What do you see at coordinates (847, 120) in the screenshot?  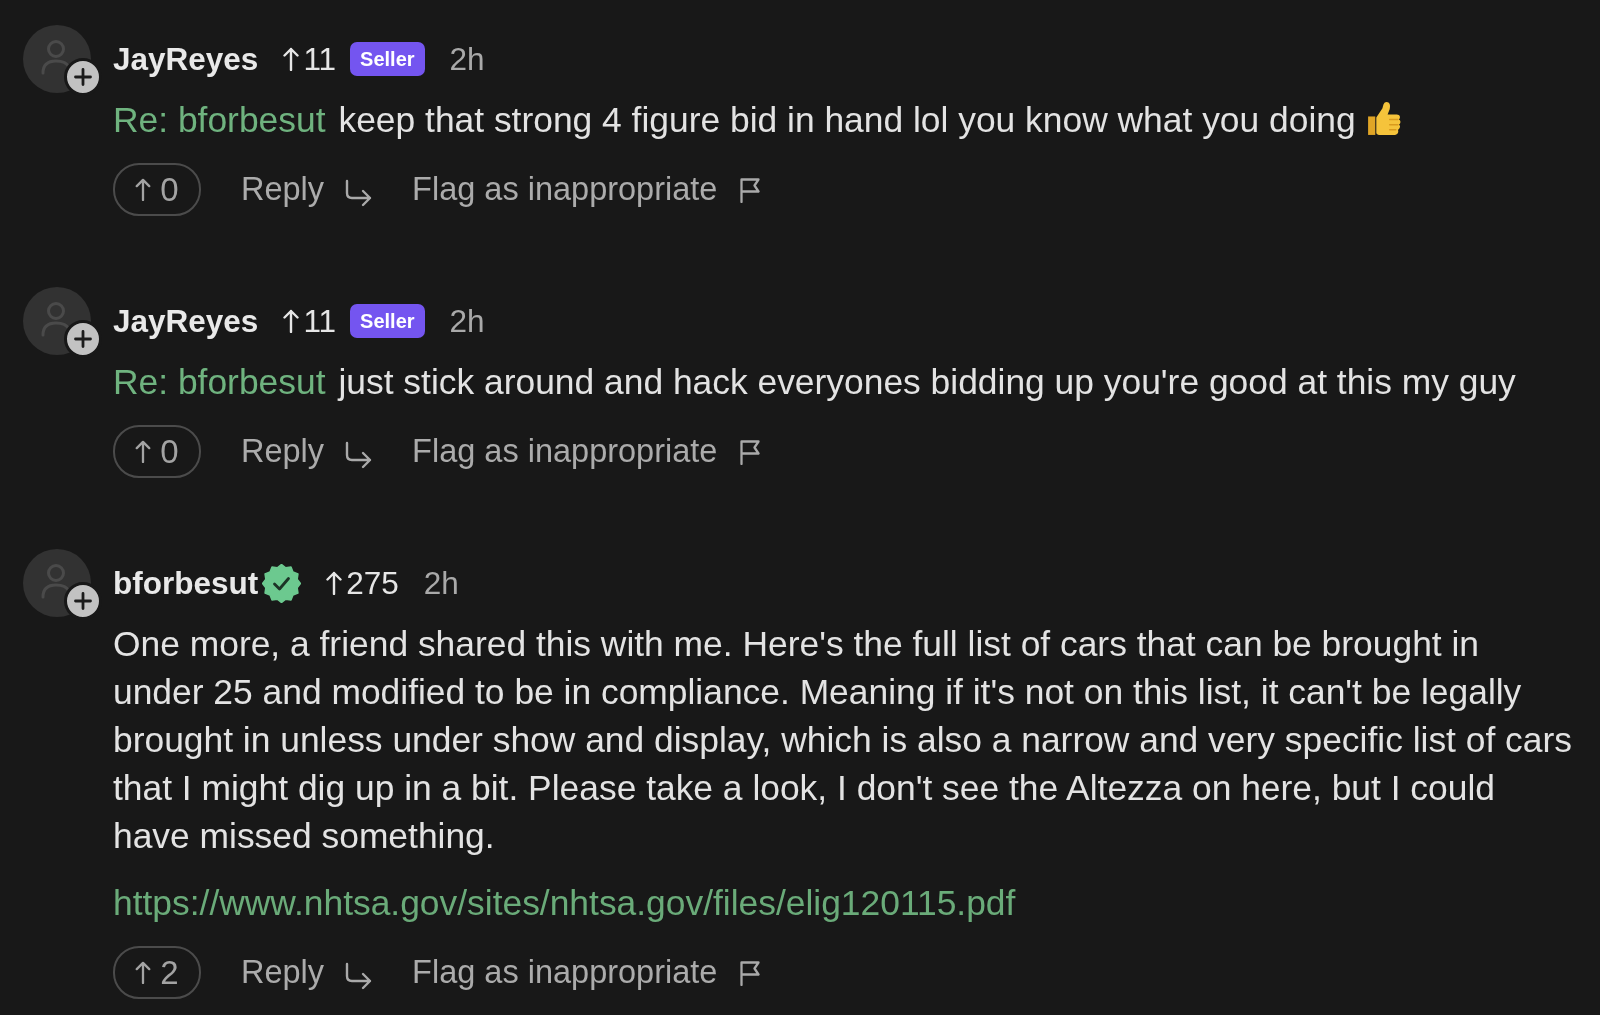 I see `comment-text: keep that strong 4 figure bid in hand lol you know what you doing` at bounding box center [847, 120].